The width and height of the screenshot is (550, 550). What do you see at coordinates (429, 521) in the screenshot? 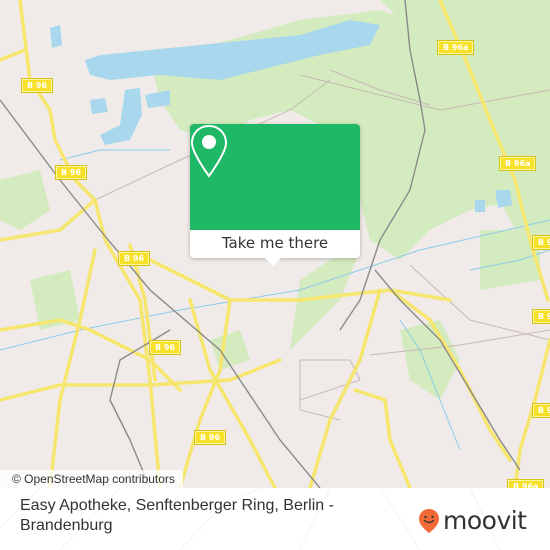
I see `moovit-smiley-pin-icon` at bounding box center [429, 521].